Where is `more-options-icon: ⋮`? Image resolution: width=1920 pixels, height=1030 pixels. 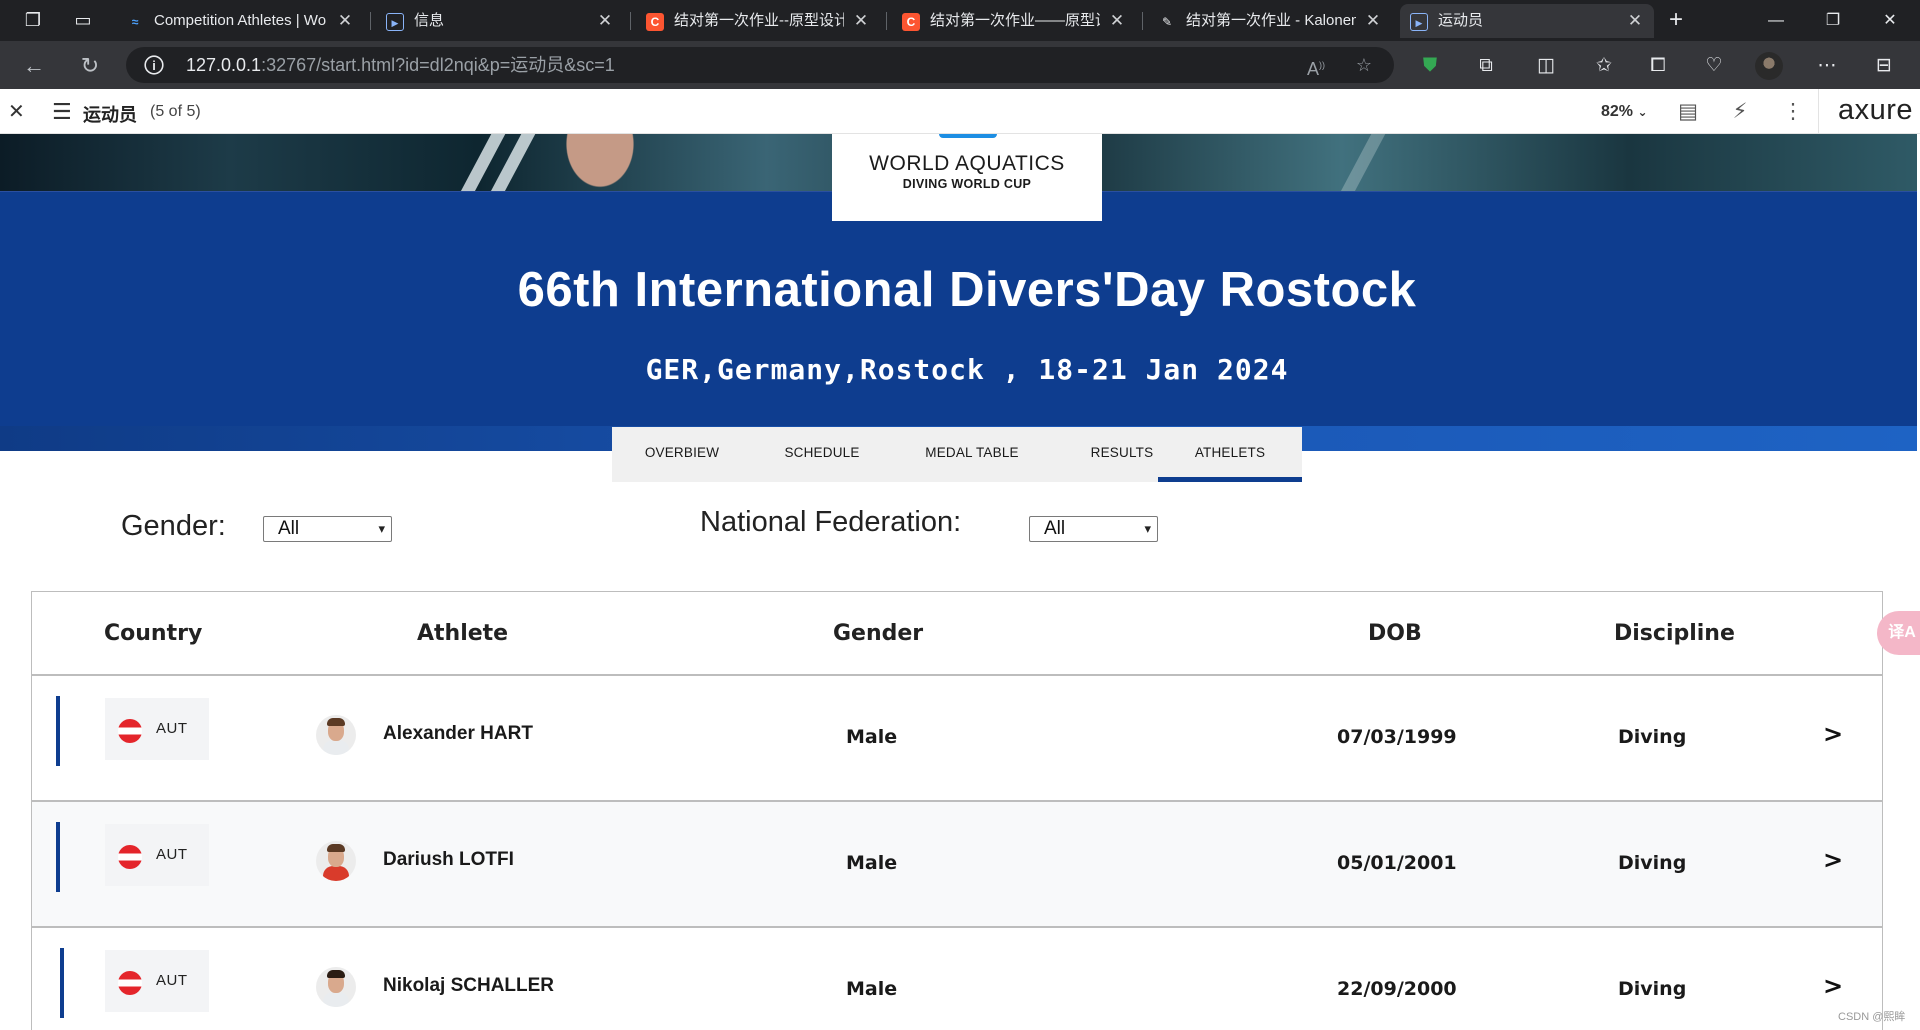 more-options-icon: ⋮ is located at coordinates (1793, 111).